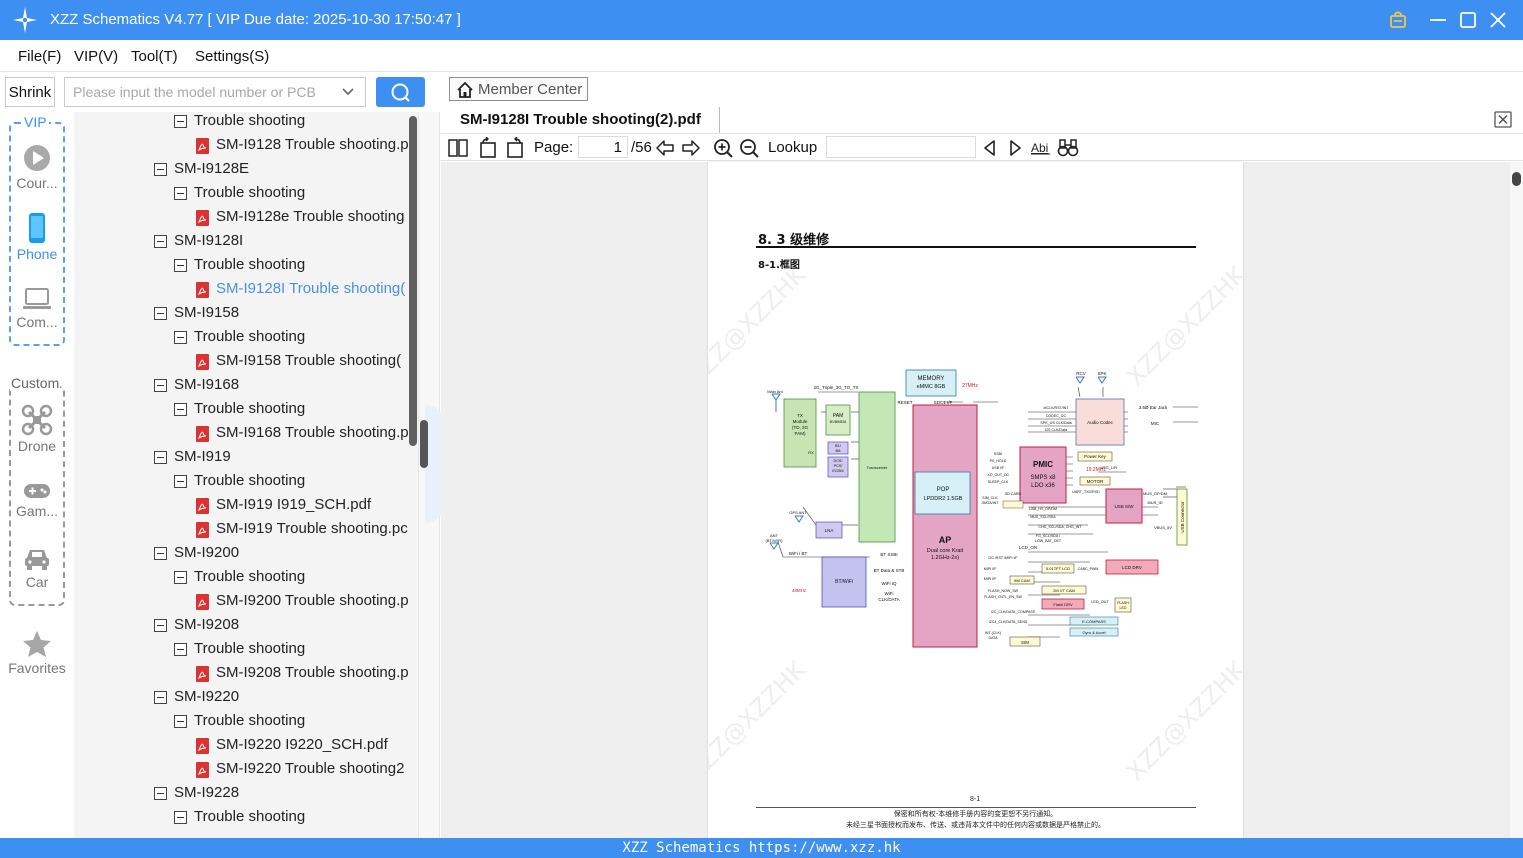 This screenshot has width=1523, height=858. What do you see at coordinates (348, 92) in the screenshot?
I see `chevron-down-icon` at bounding box center [348, 92].